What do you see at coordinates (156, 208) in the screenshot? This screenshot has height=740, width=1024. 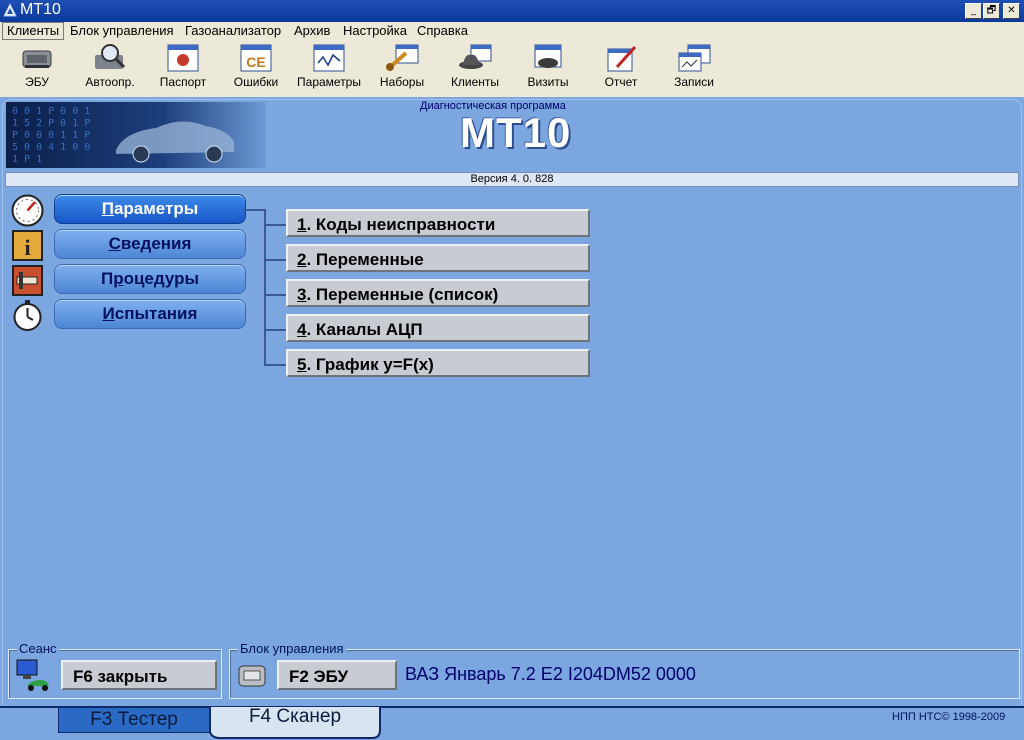 I see `side-button-parameters-label: араметры` at bounding box center [156, 208].